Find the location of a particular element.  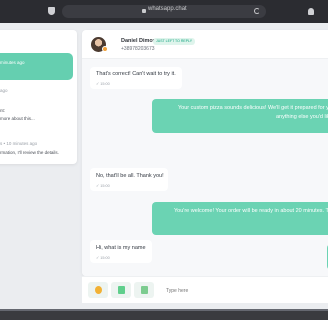

os-taskbar is located at coordinates (164, 314).